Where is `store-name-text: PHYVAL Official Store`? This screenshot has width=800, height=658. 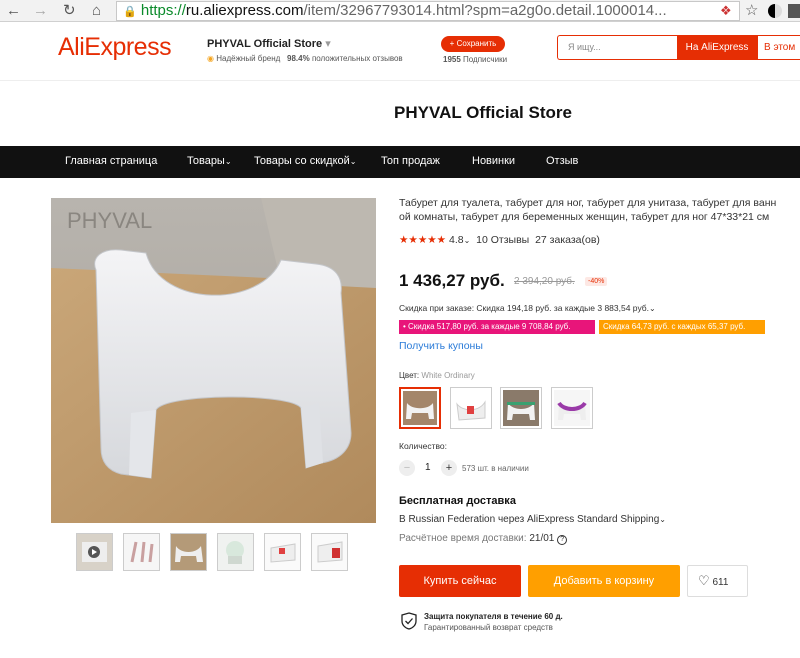 store-name-text: PHYVAL Official Store is located at coordinates (265, 44).